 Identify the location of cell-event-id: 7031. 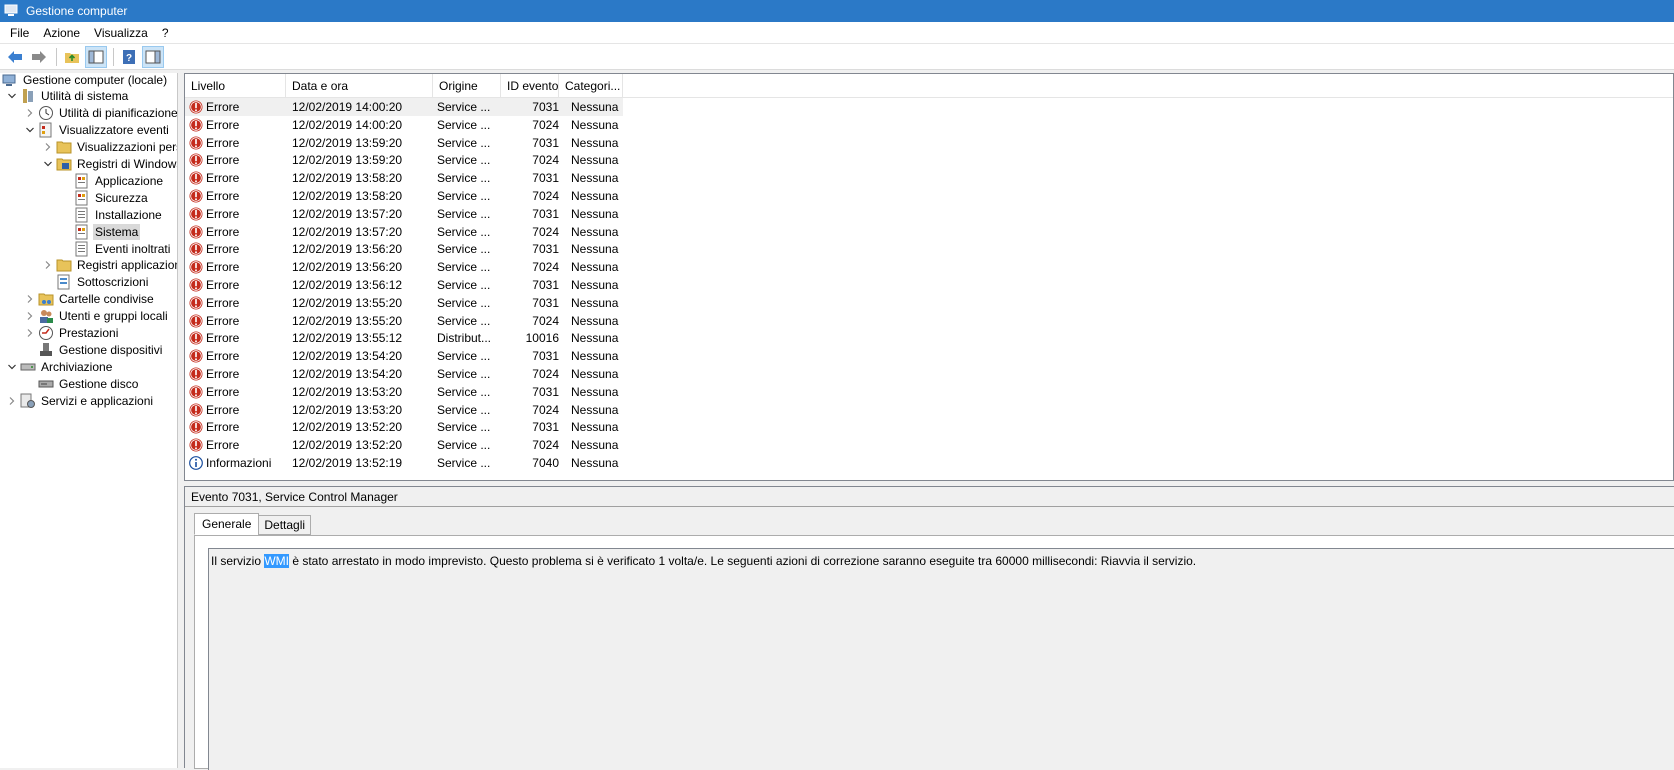
(545, 302).